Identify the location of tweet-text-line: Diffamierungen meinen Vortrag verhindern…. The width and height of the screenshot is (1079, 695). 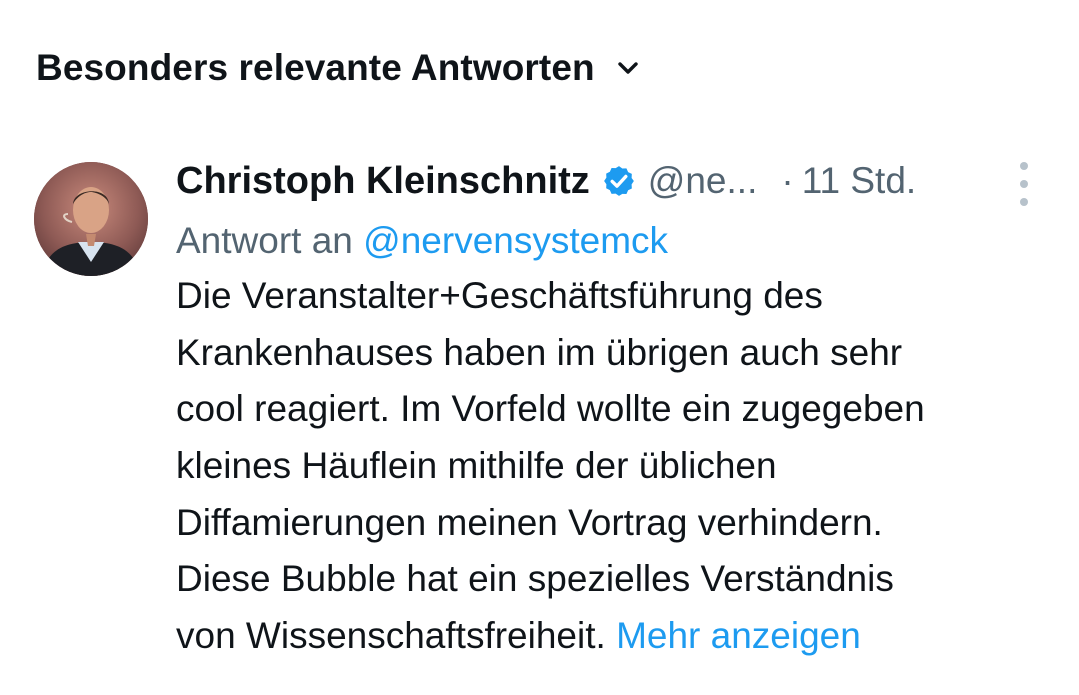
(529, 522).